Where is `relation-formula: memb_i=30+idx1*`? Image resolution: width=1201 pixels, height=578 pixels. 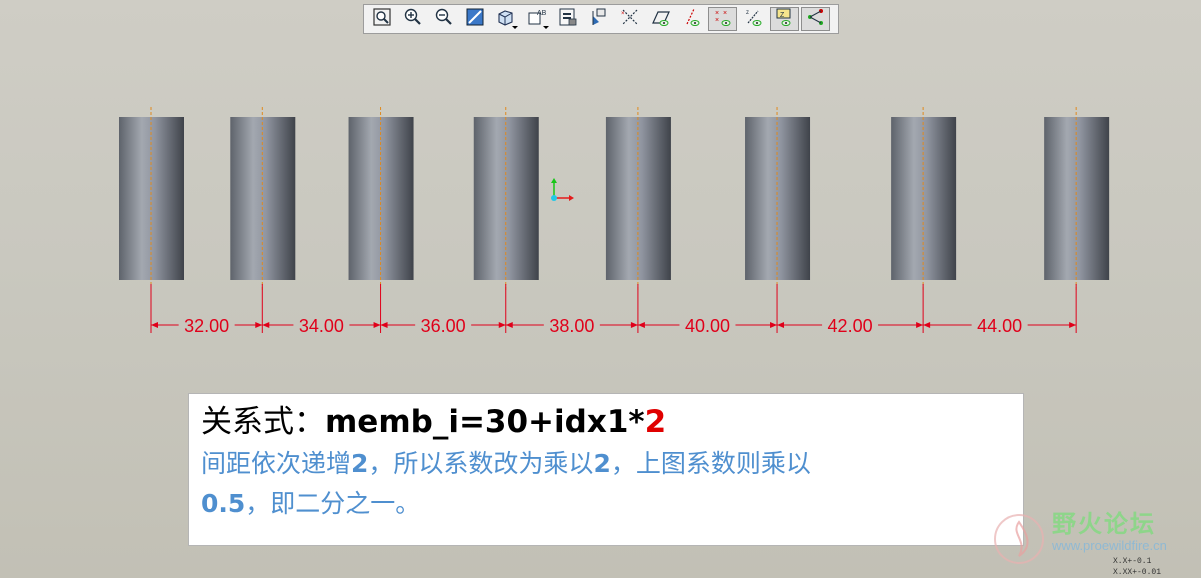
relation-formula: memb_i=30+idx1* is located at coordinates (485, 422).